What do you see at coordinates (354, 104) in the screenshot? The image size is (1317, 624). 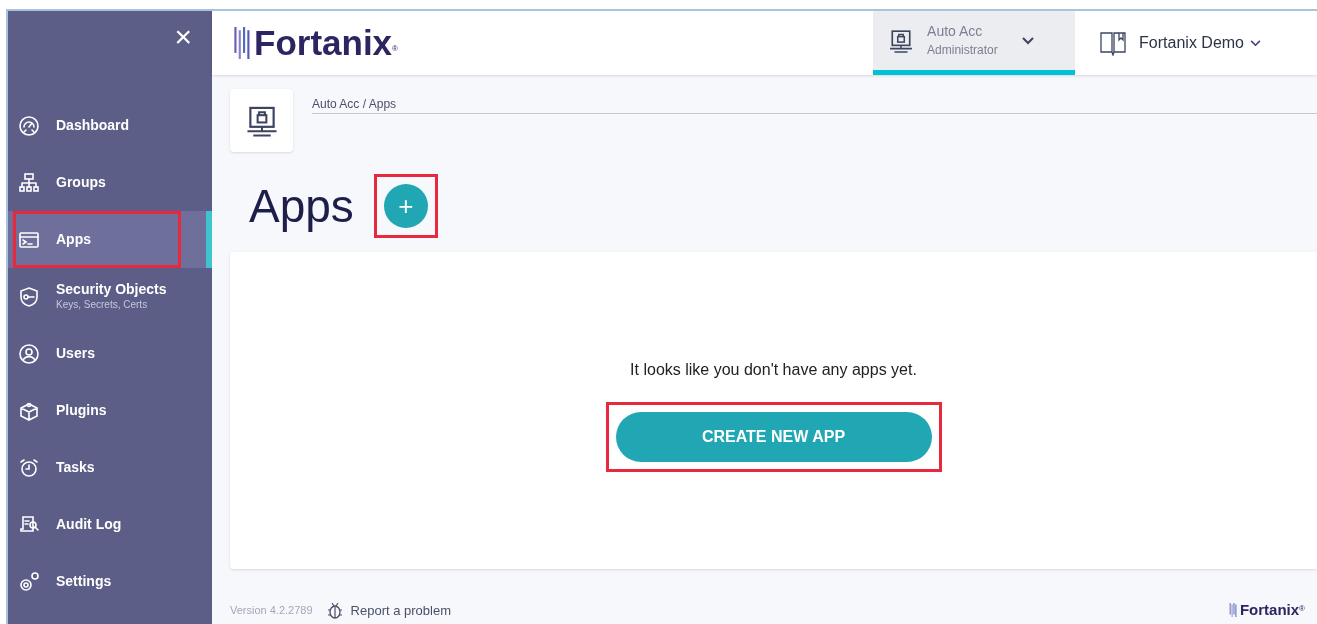 I see `breadcrumb: Auto Acc / Apps` at bounding box center [354, 104].